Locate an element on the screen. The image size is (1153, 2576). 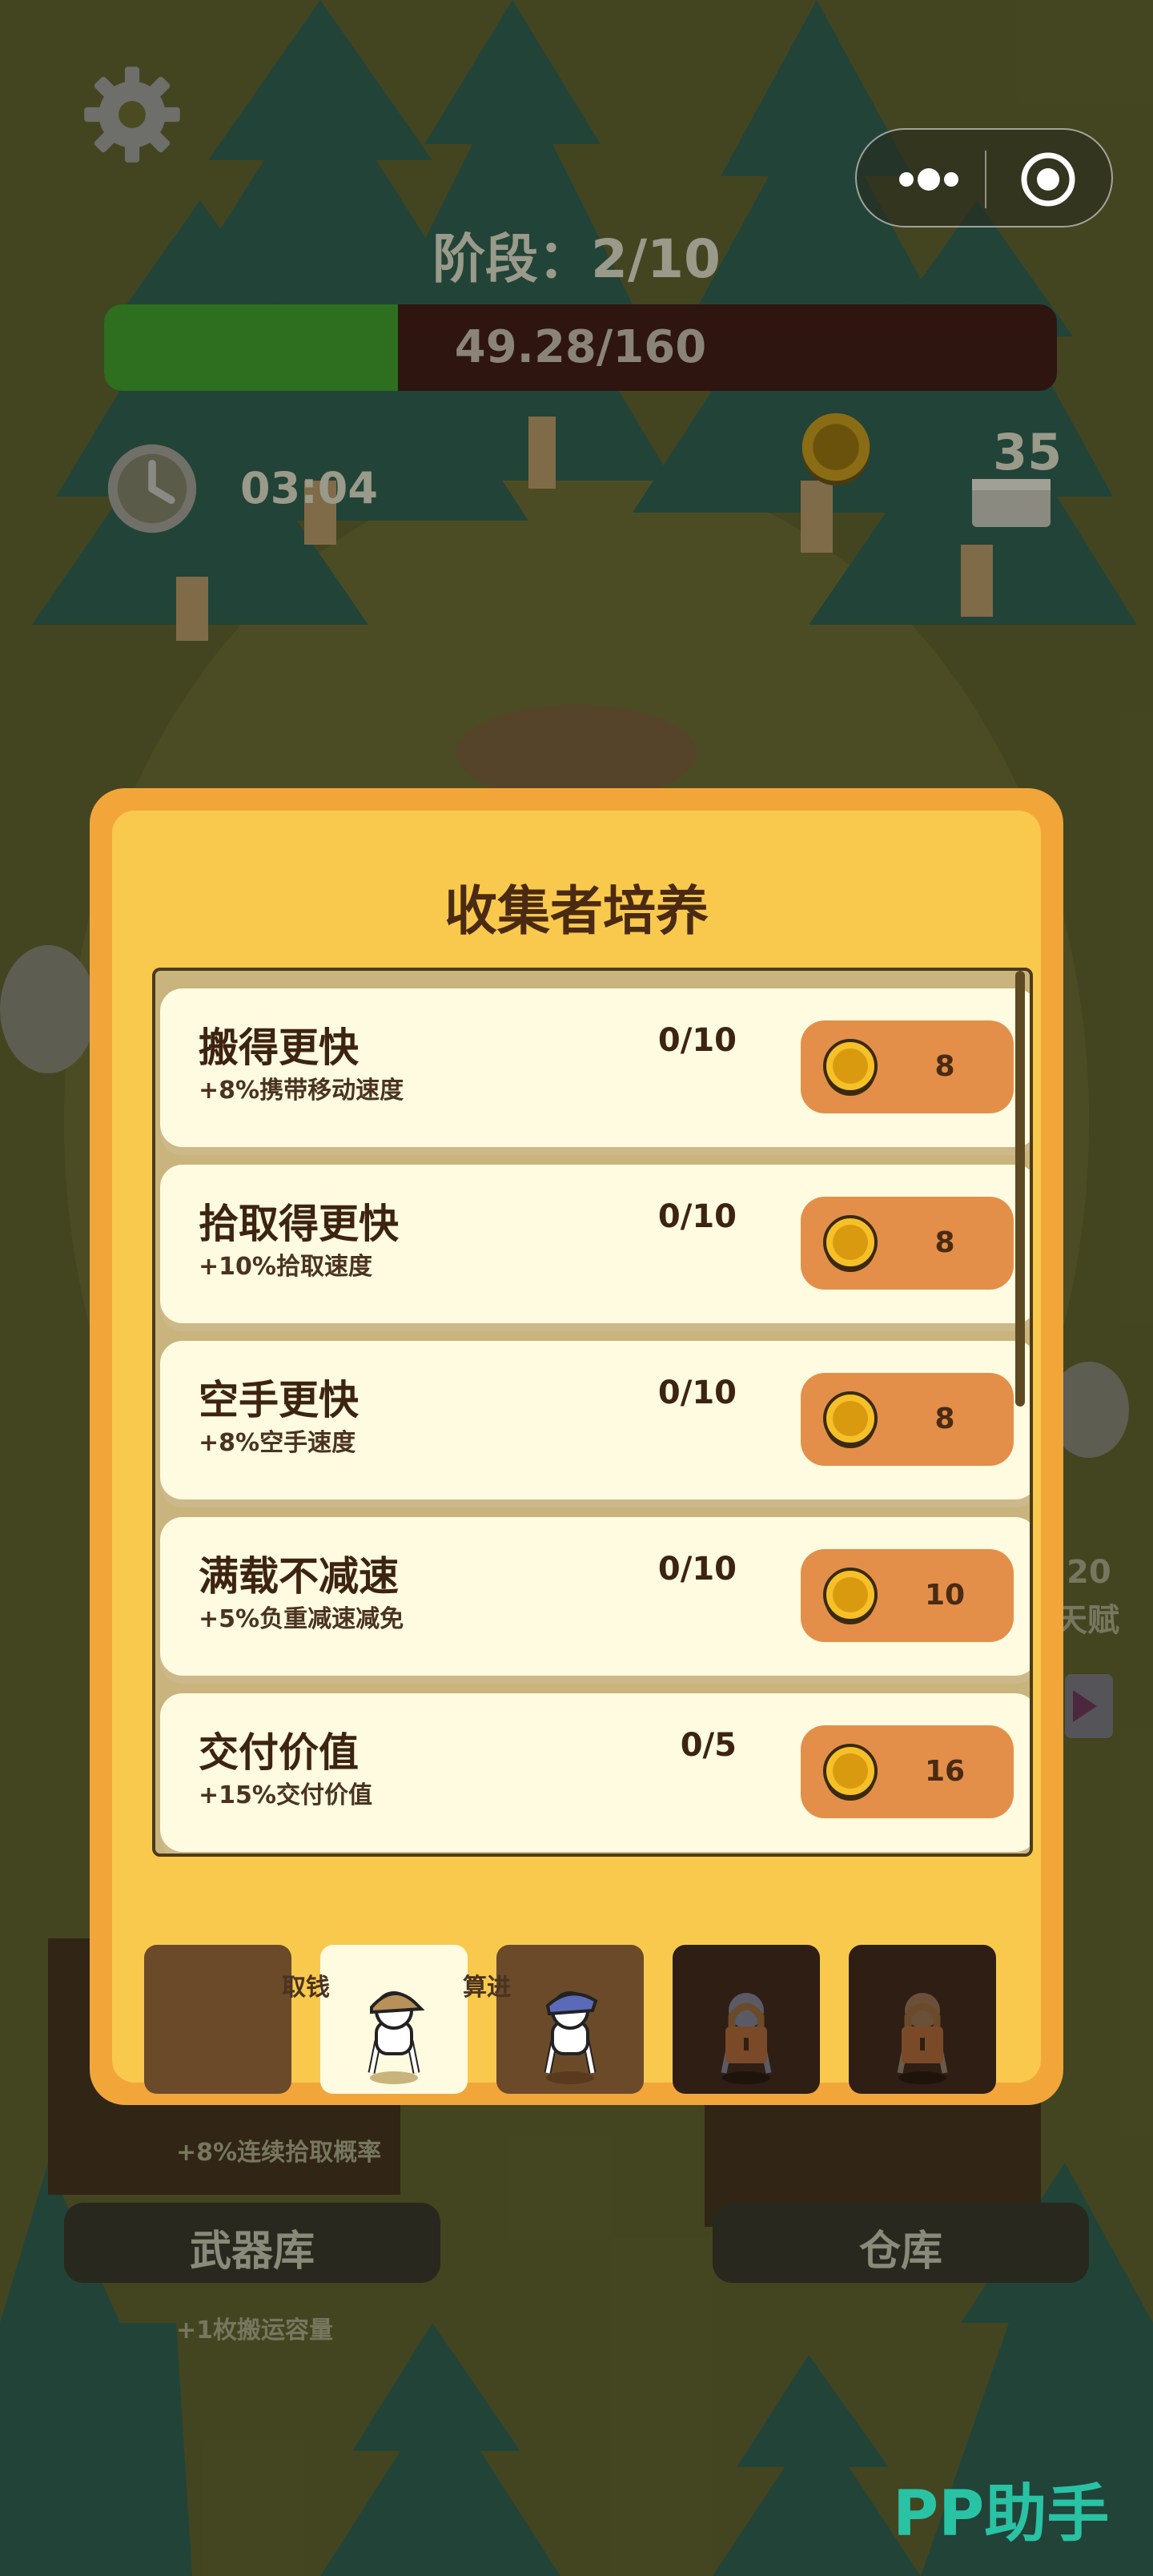
timer-text: 03:04 is located at coordinates (309, 488).